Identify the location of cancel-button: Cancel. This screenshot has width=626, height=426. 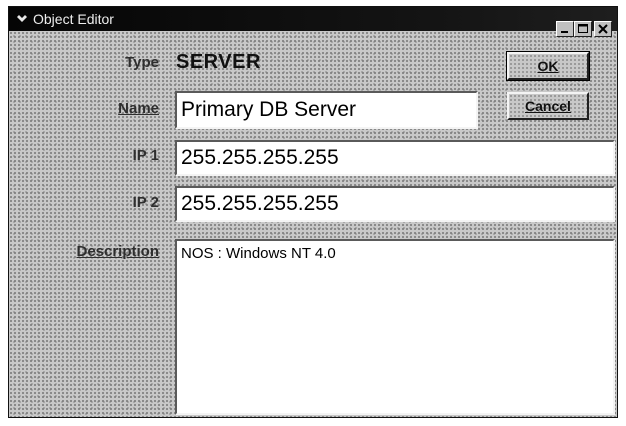
(548, 106).